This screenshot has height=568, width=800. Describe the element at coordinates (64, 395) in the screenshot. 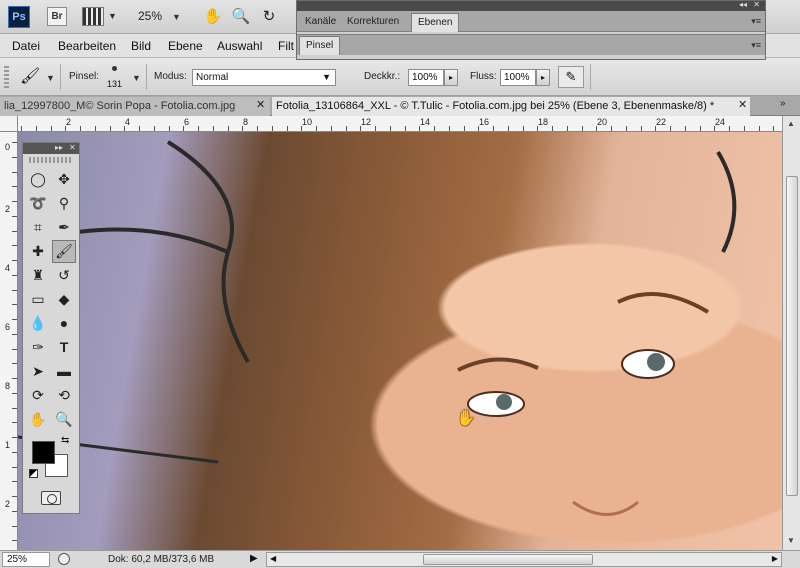

I see `3d-orbit-tool-icon: ⟲` at that location.